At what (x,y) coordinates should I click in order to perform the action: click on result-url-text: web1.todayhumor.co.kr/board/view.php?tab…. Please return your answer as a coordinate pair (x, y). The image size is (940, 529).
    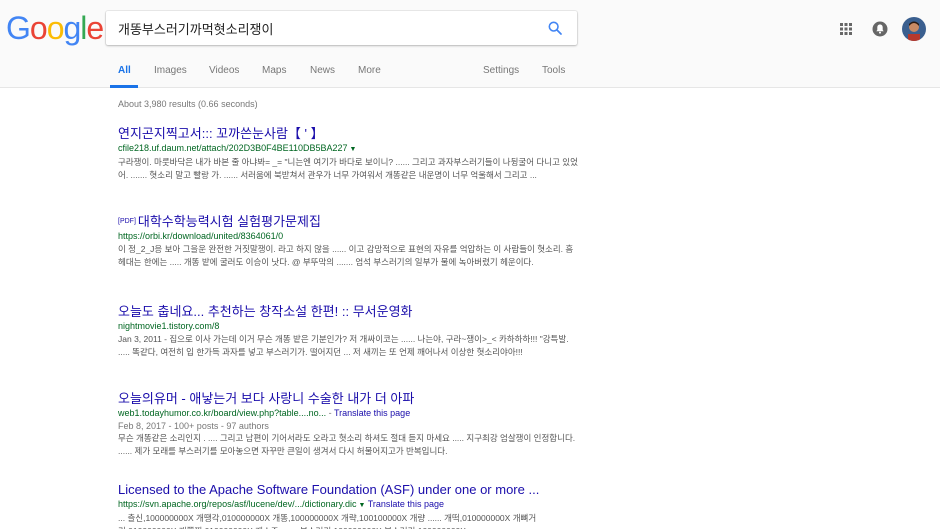
    Looking at the image, I should click on (222, 413).